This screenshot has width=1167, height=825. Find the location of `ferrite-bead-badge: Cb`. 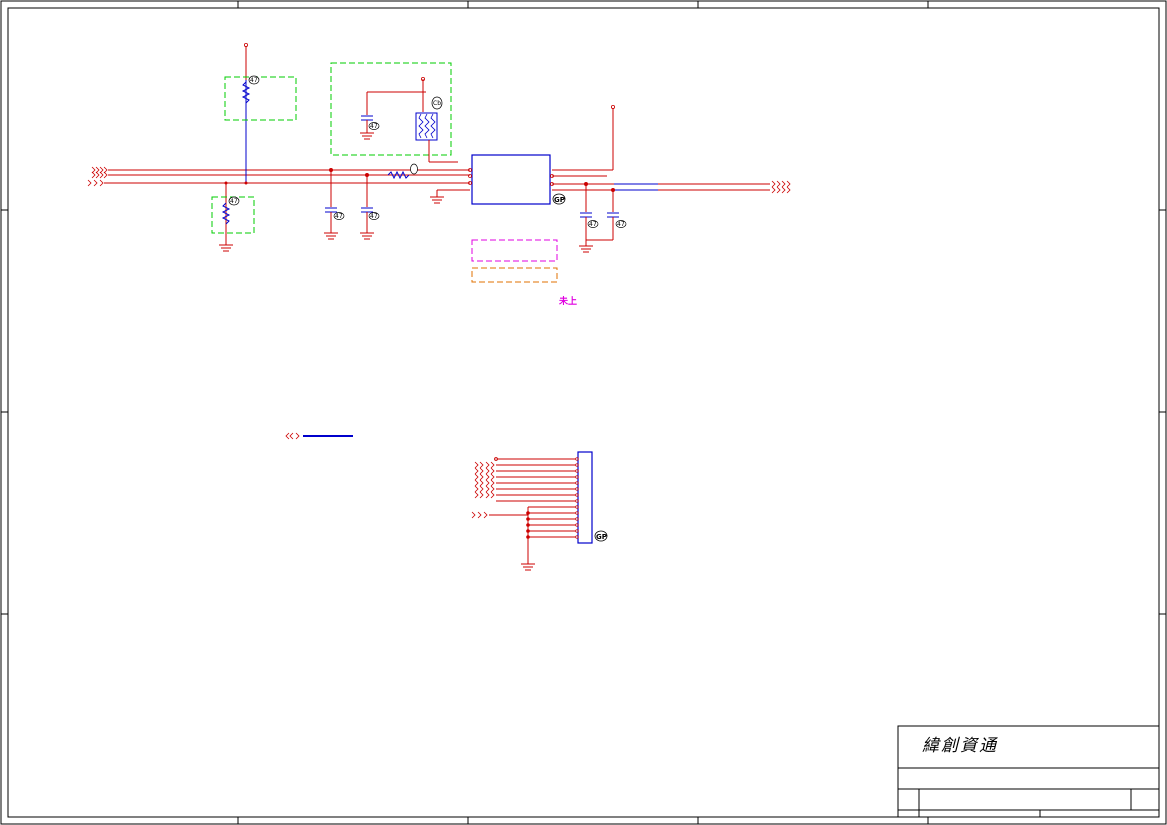

ferrite-bead-badge: Cb is located at coordinates (437, 103).